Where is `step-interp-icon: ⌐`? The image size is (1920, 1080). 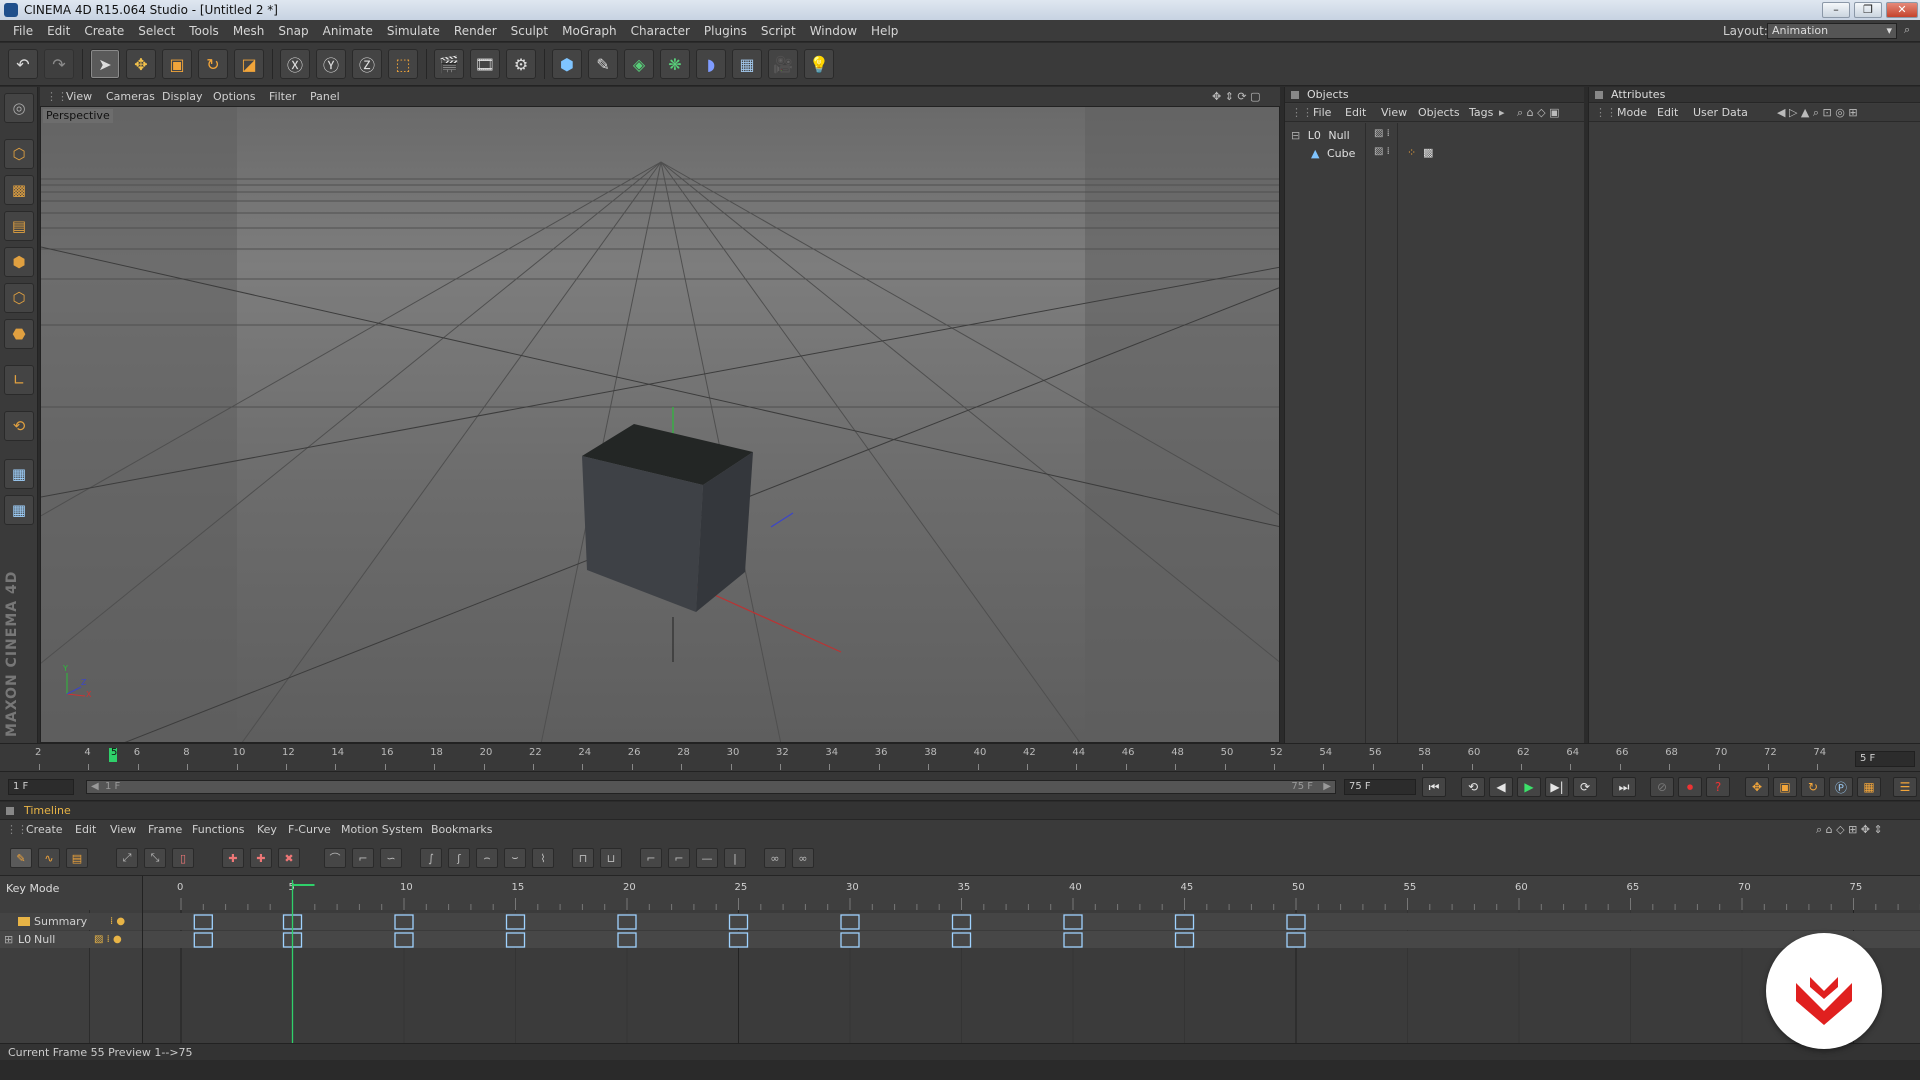 step-interp-icon: ⌐ is located at coordinates (363, 858).